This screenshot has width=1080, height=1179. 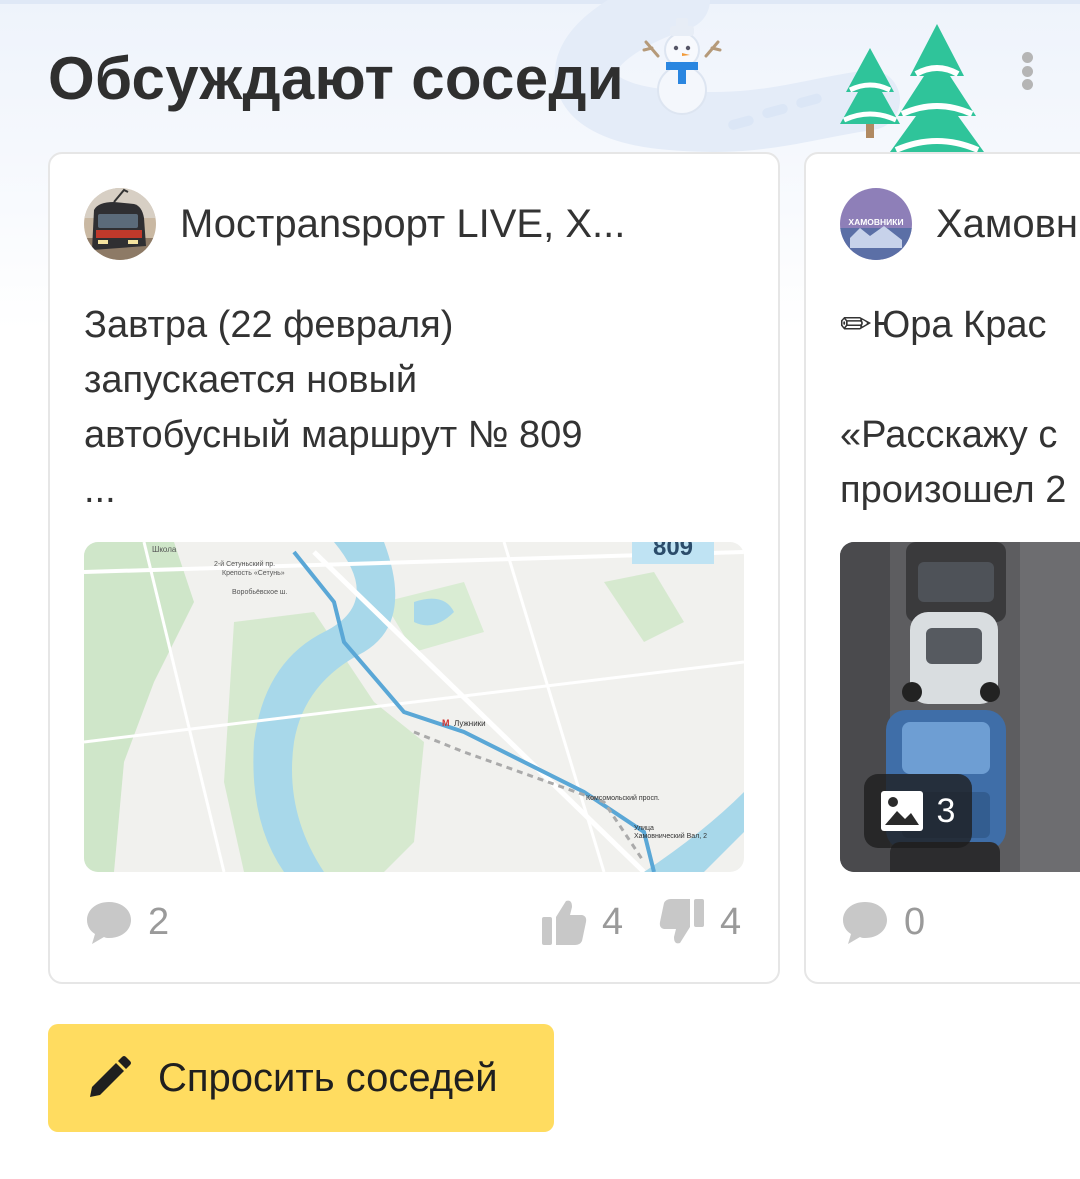 What do you see at coordinates (953, 408) in the screenshot?
I see `post-text: ✏Юра Крас «Расскажу с произошел 2` at bounding box center [953, 408].